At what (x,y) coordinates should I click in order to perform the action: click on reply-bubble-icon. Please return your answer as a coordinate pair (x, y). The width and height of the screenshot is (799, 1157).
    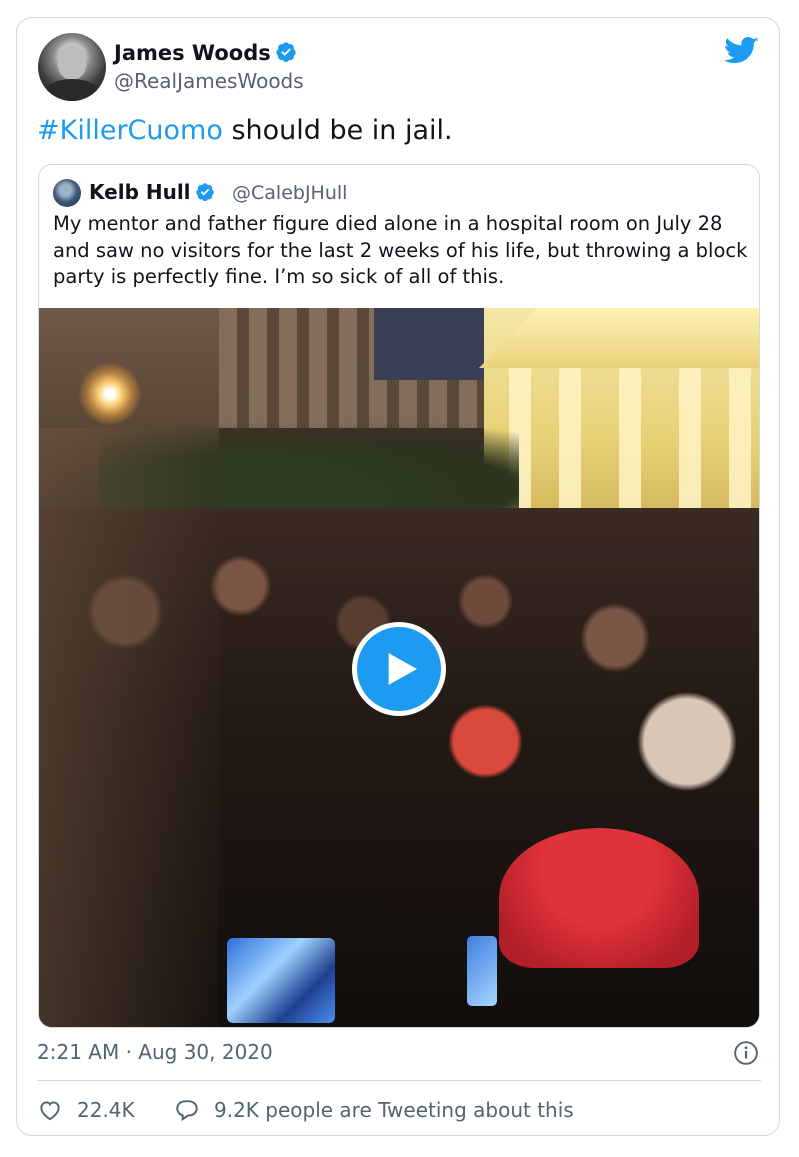
    Looking at the image, I should click on (187, 1111).